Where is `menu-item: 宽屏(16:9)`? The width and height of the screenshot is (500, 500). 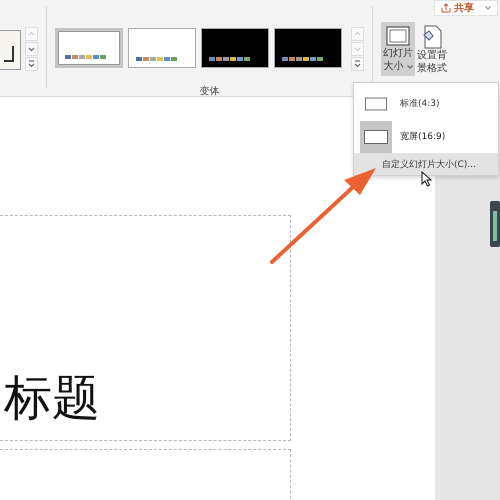 menu-item: 宽屏(16:9) is located at coordinates (426, 136).